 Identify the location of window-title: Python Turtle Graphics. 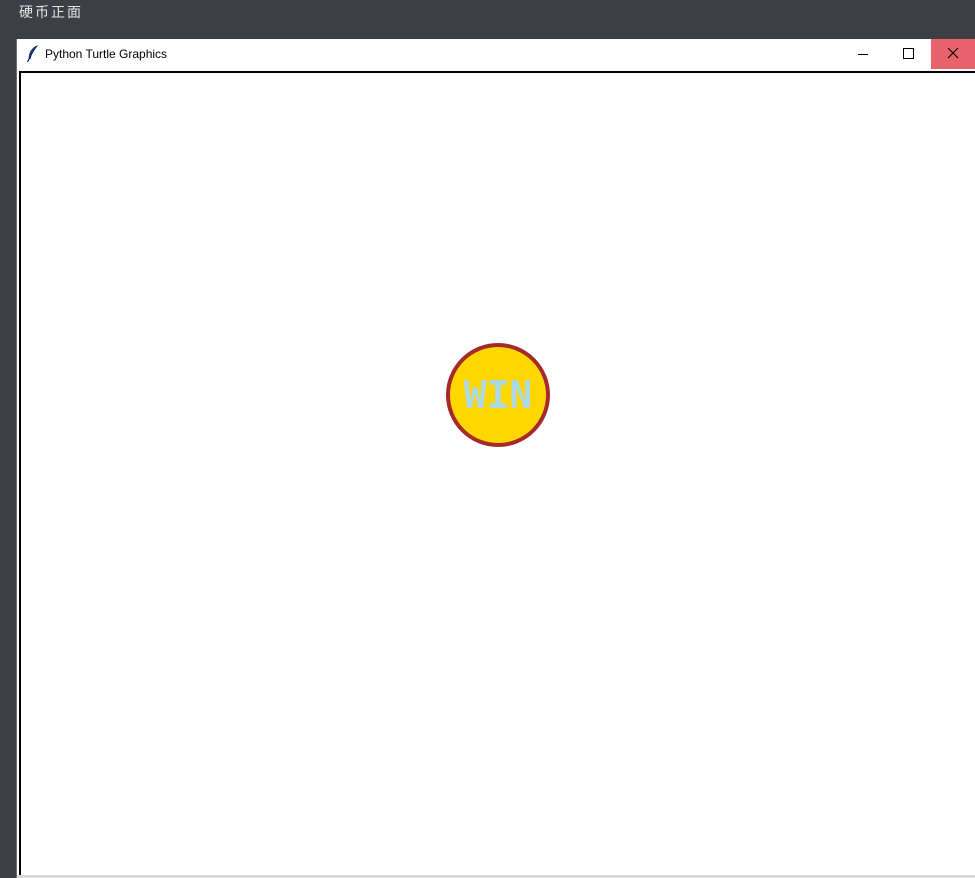
(106, 54).